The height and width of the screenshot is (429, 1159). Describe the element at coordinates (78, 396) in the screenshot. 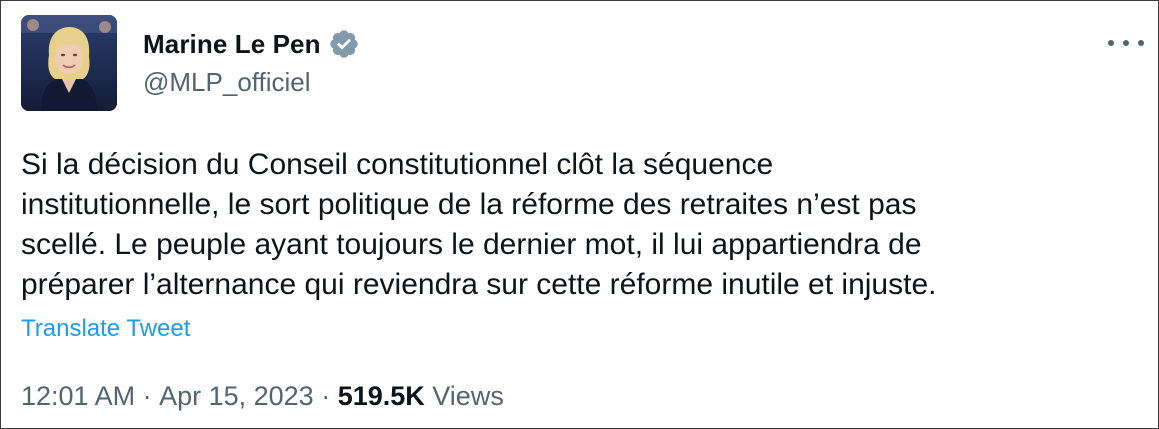

I see `tweet-time: 12:01 AM` at that location.